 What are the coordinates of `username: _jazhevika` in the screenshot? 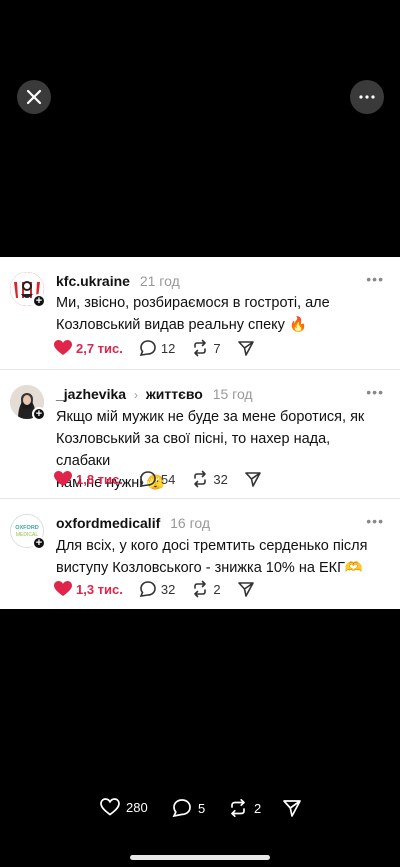 It's located at (91, 394).